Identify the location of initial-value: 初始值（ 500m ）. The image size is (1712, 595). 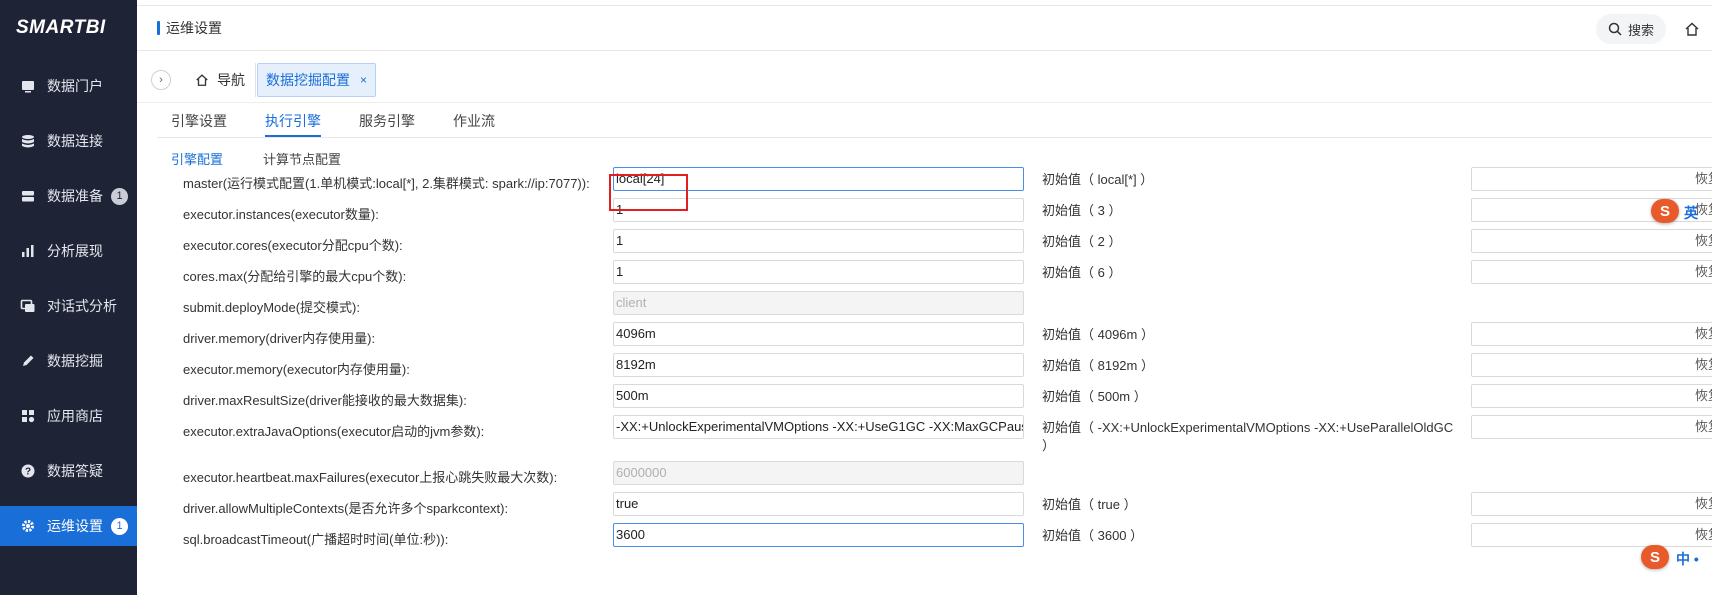
(1094, 396).